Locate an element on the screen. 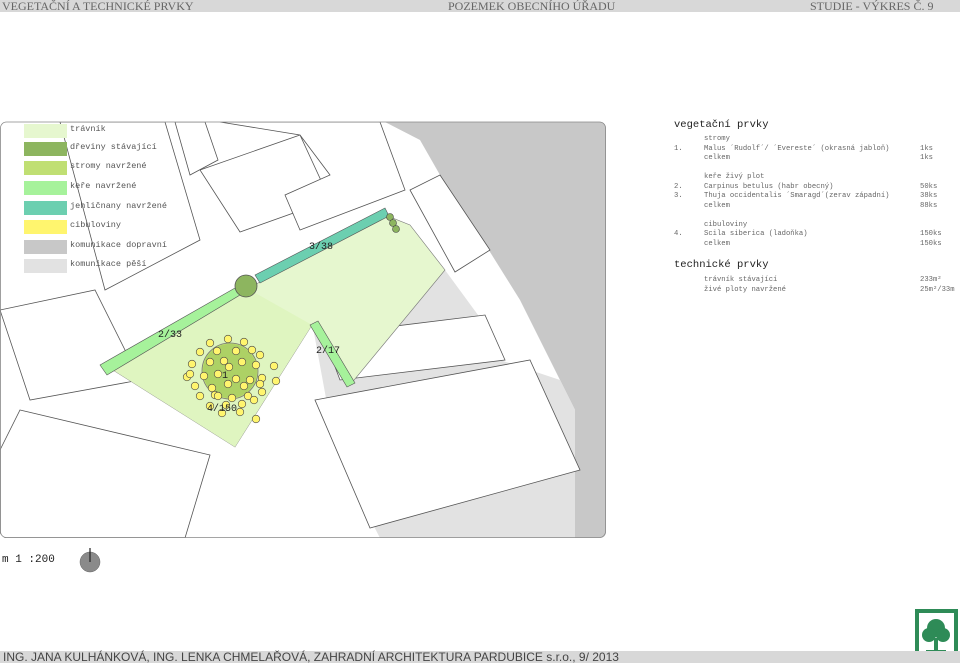 The height and width of the screenshot is (664, 960). tree-number-label: 1 is located at coordinates (225, 376).